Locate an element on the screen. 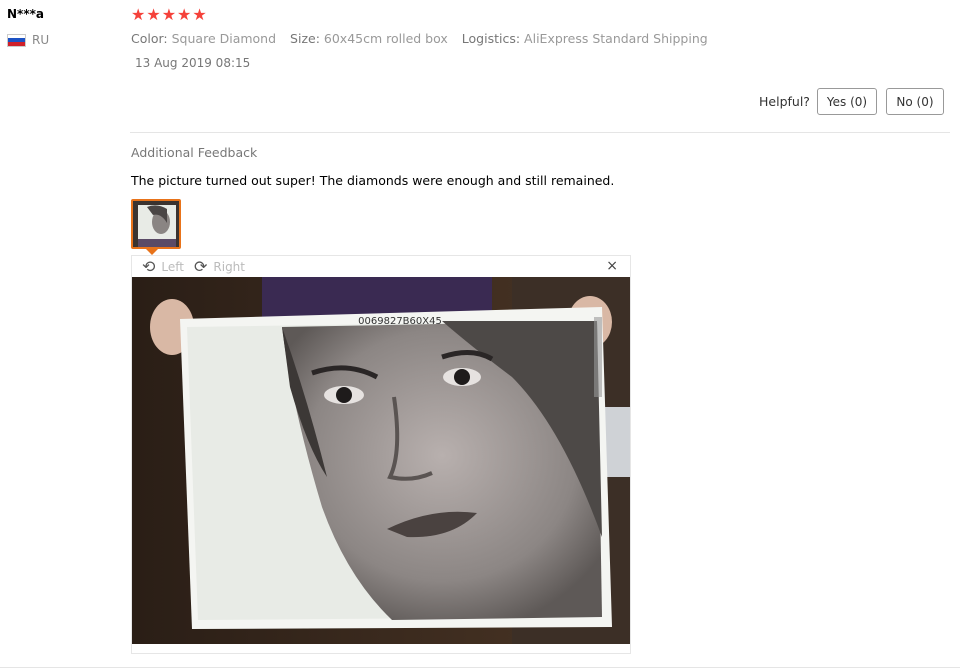  attr-color-value: Square Diamond is located at coordinates (224, 38).